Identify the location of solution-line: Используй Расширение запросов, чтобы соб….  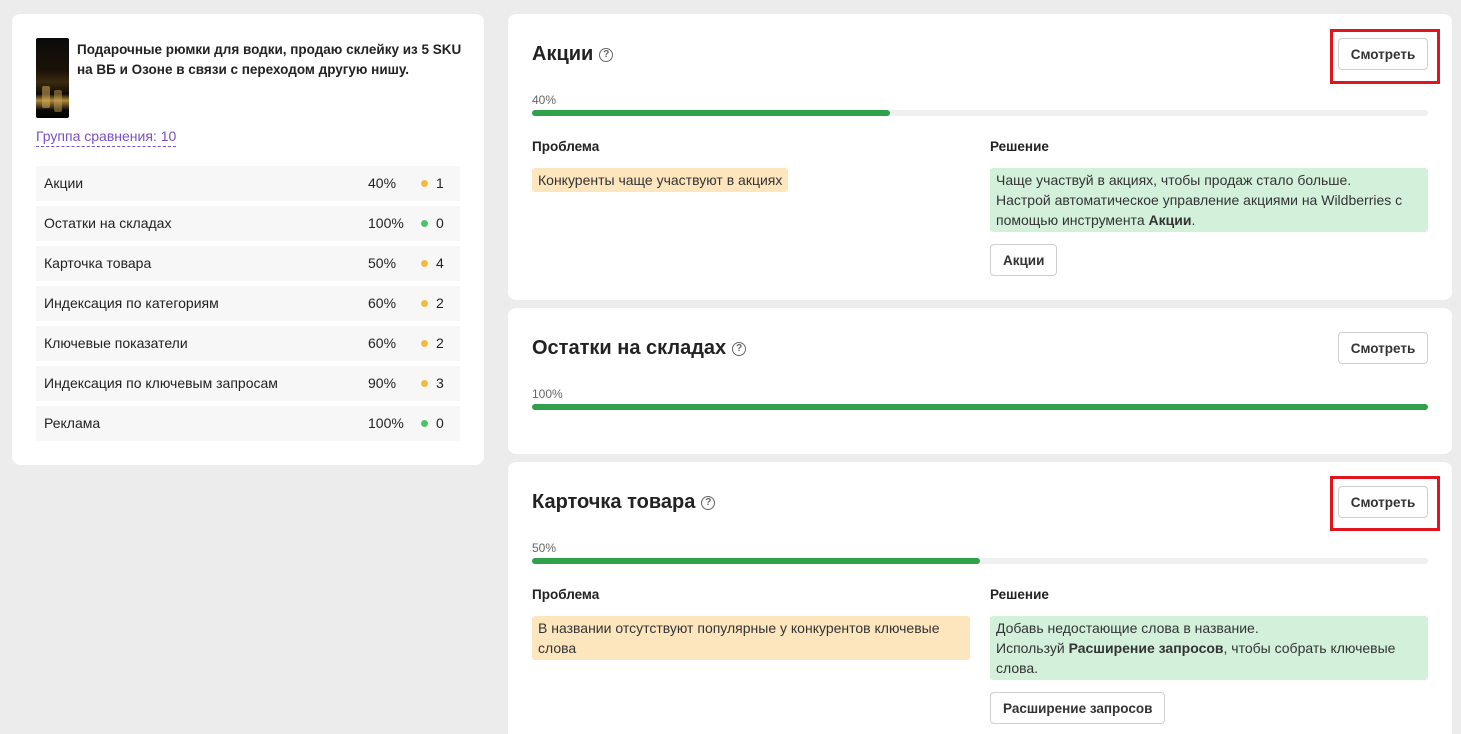
(1209, 658).